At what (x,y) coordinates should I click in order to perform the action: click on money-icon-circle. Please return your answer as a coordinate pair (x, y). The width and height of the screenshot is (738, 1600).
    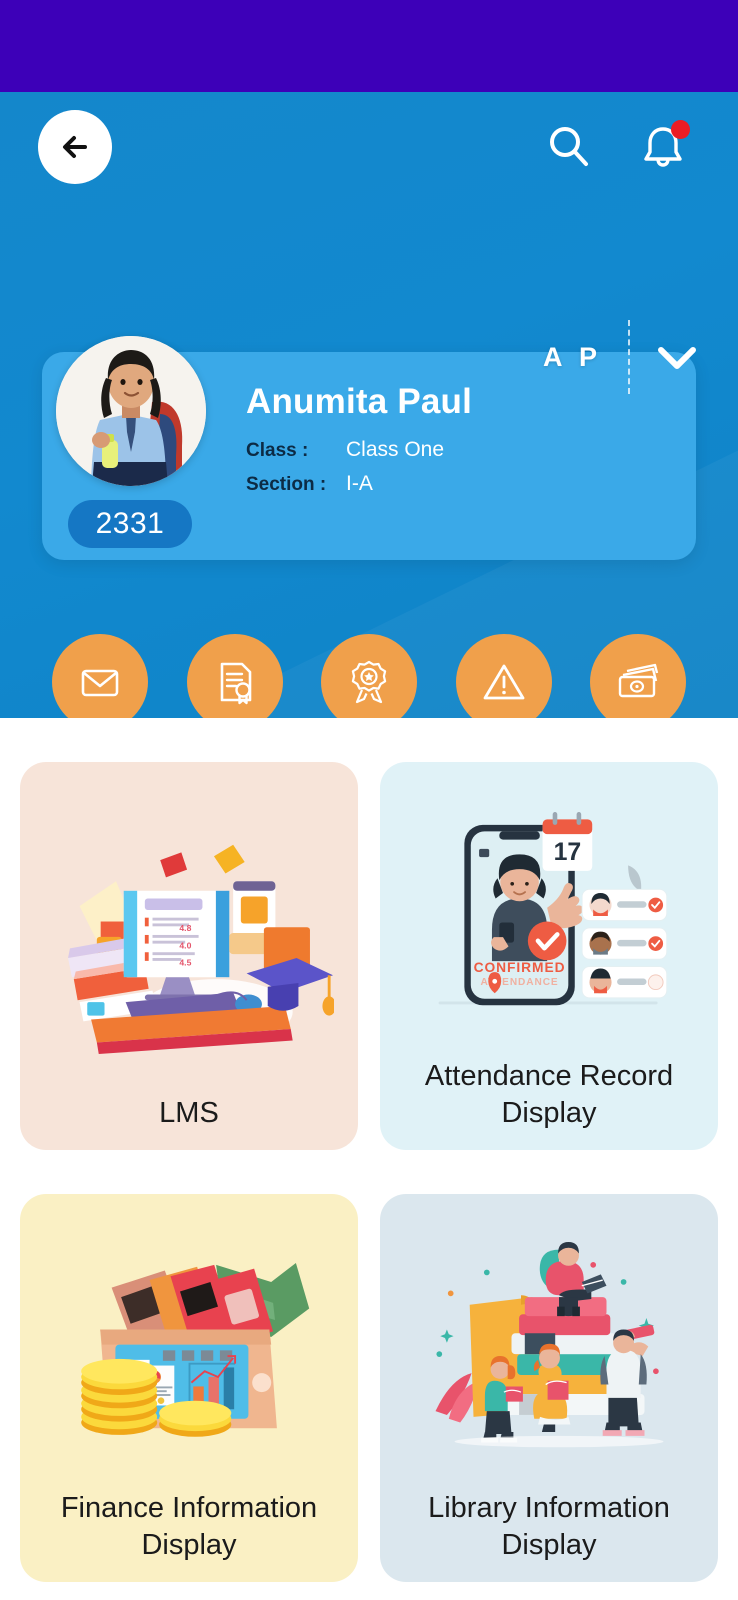
    Looking at the image, I should click on (638, 676).